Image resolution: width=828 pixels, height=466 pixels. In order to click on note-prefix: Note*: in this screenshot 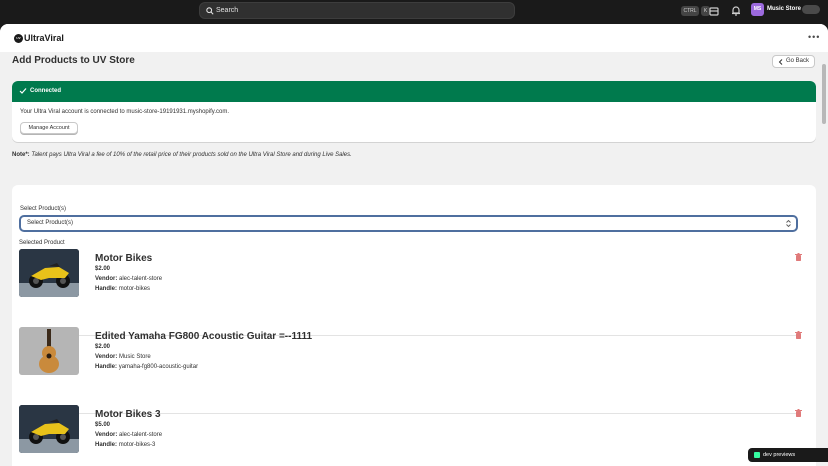, I will do `click(21, 155)`.